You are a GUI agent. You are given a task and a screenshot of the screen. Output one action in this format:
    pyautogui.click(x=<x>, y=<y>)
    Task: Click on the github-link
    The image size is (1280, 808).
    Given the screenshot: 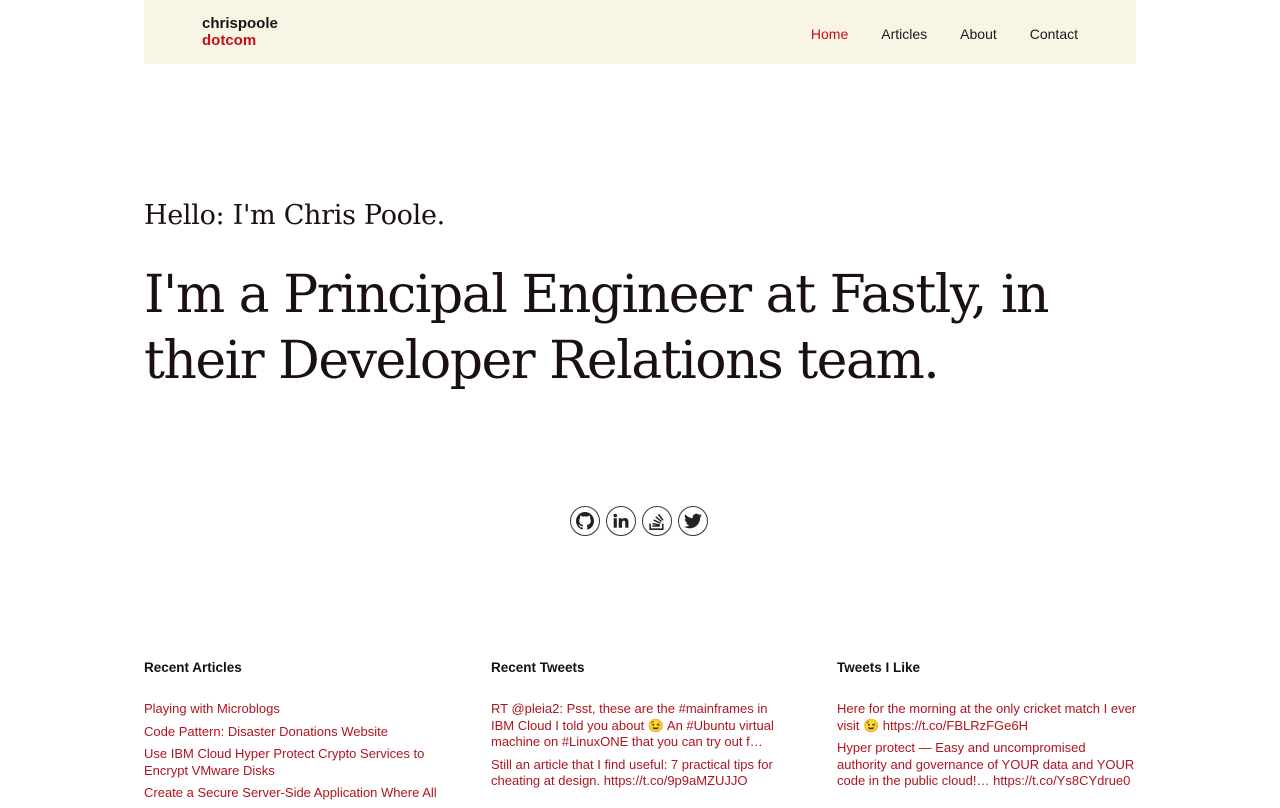 What is the action you would take?
    pyautogui.click(x=585, y=521)
    